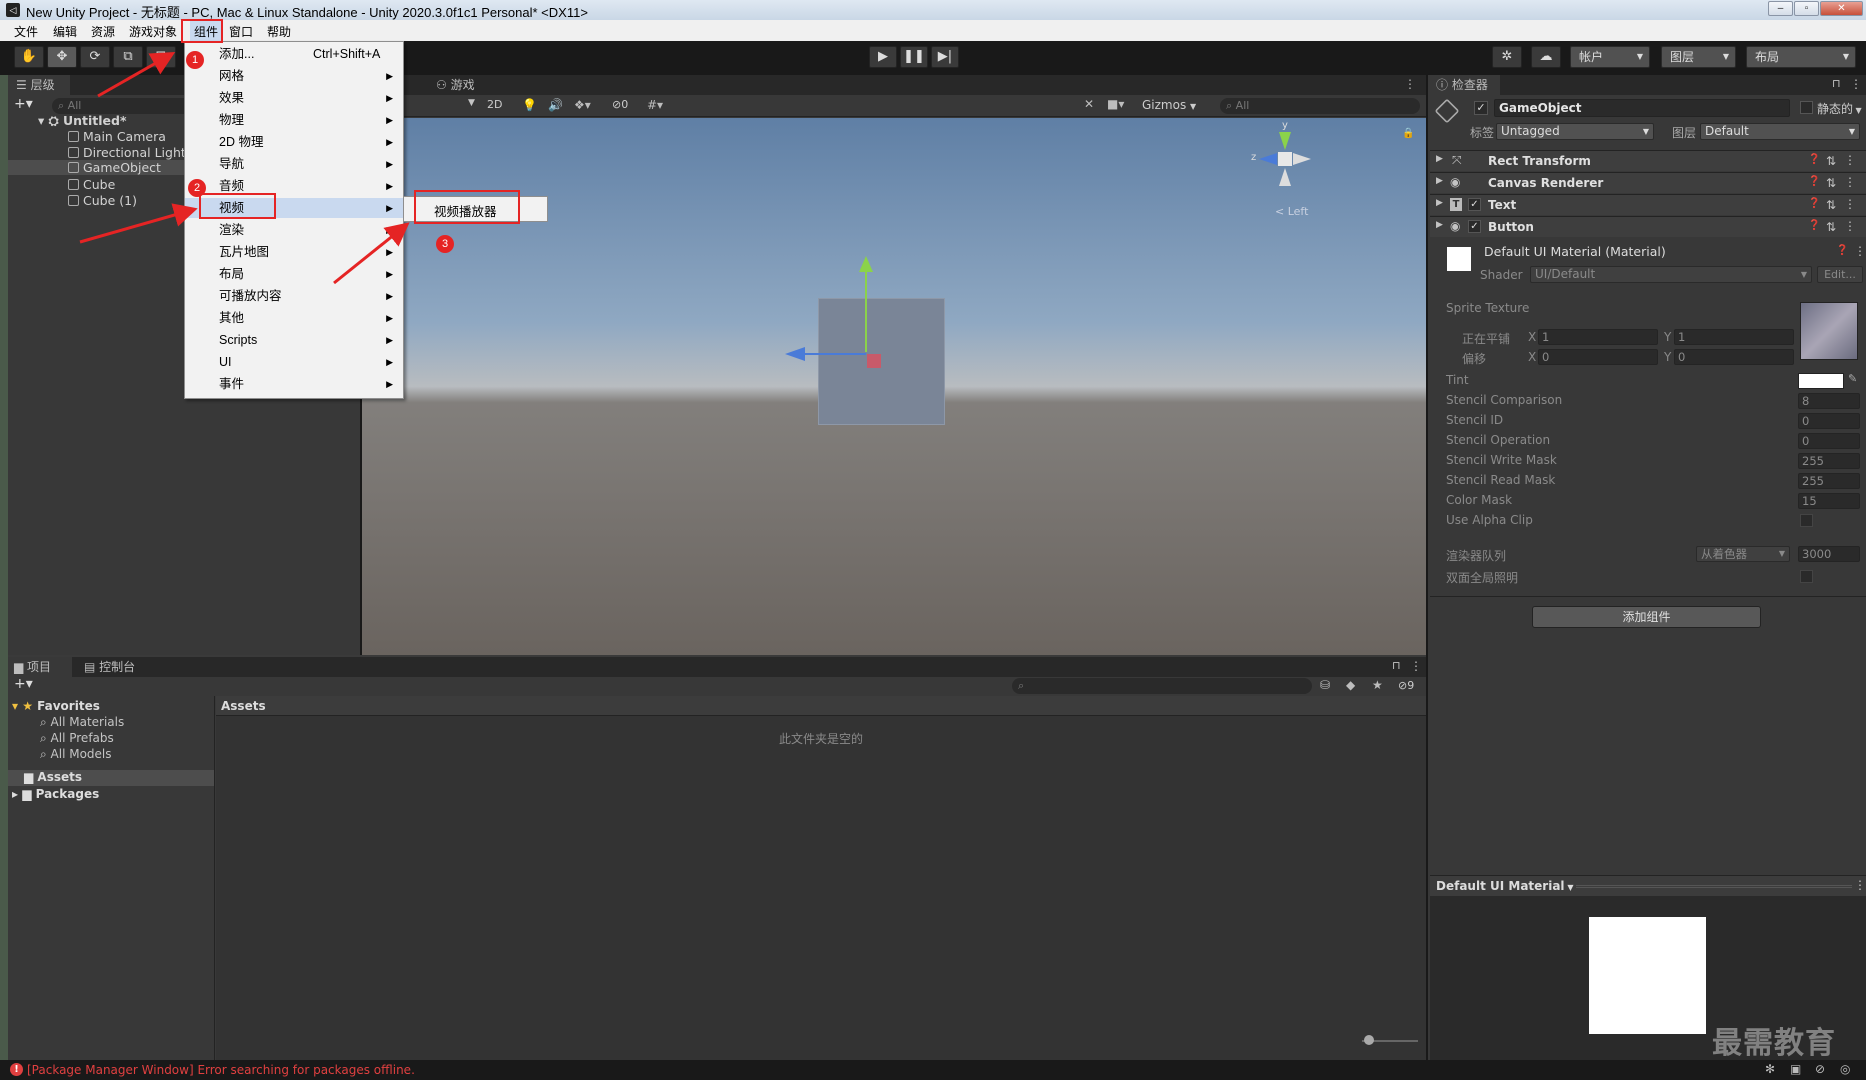 This screenshot has height=1080, width=1866. What do you see at coordinates (1598, 337) in the screenshot?
I see `tiling-x-field: 1` at bounding box center [1598, 337].